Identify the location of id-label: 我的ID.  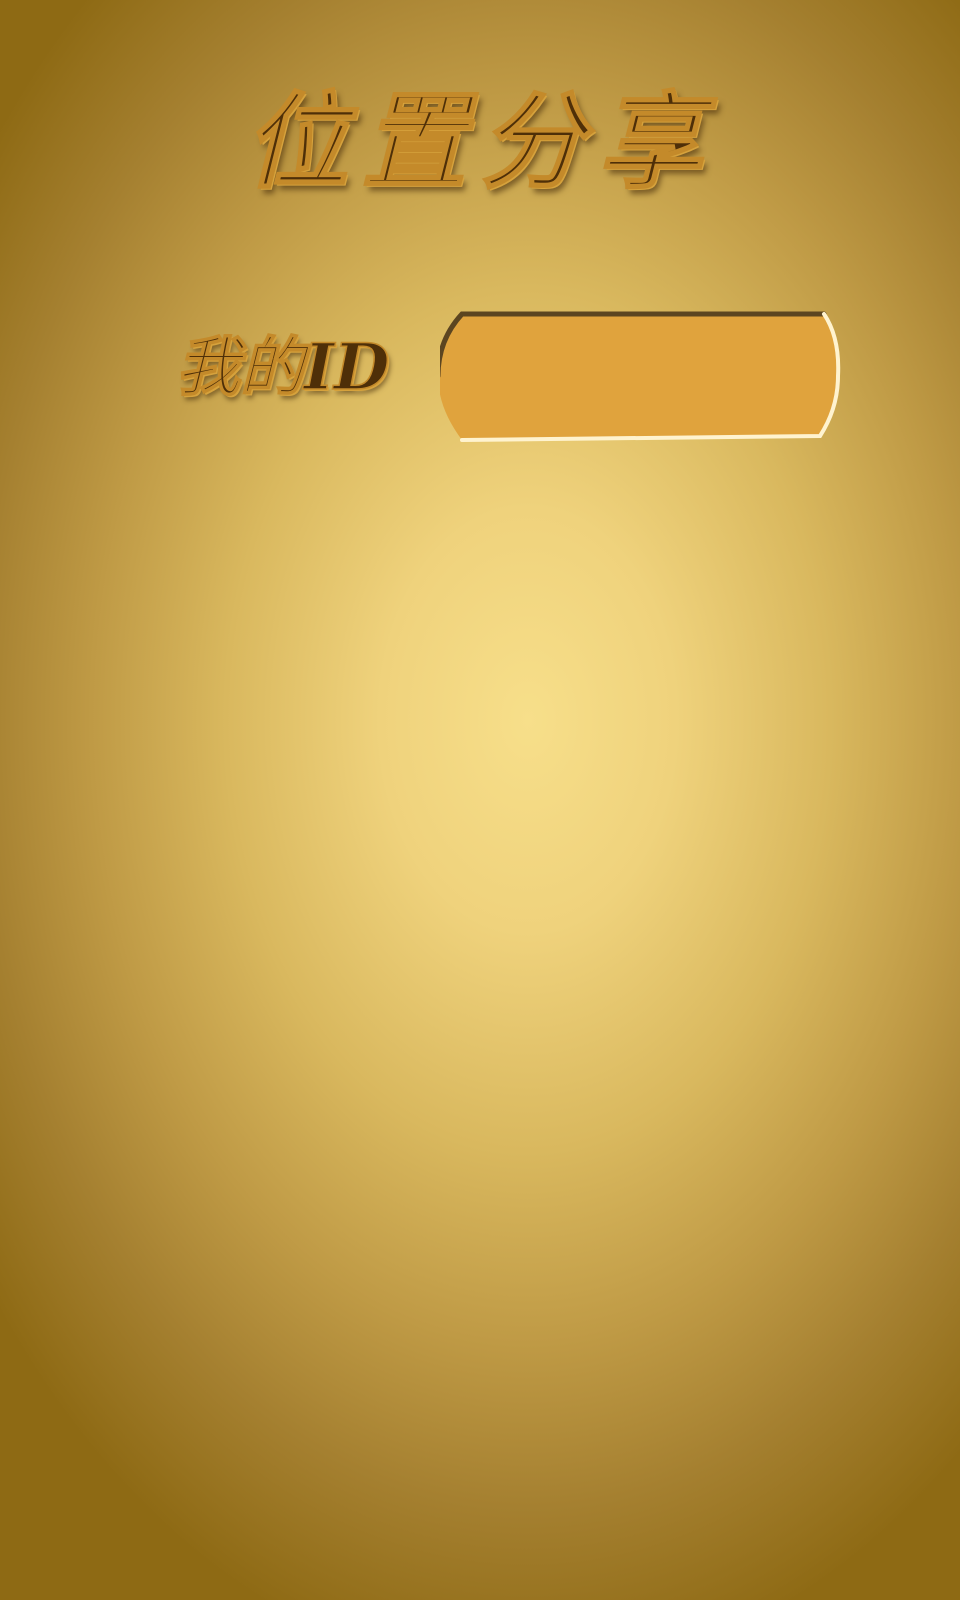
(282, 367).